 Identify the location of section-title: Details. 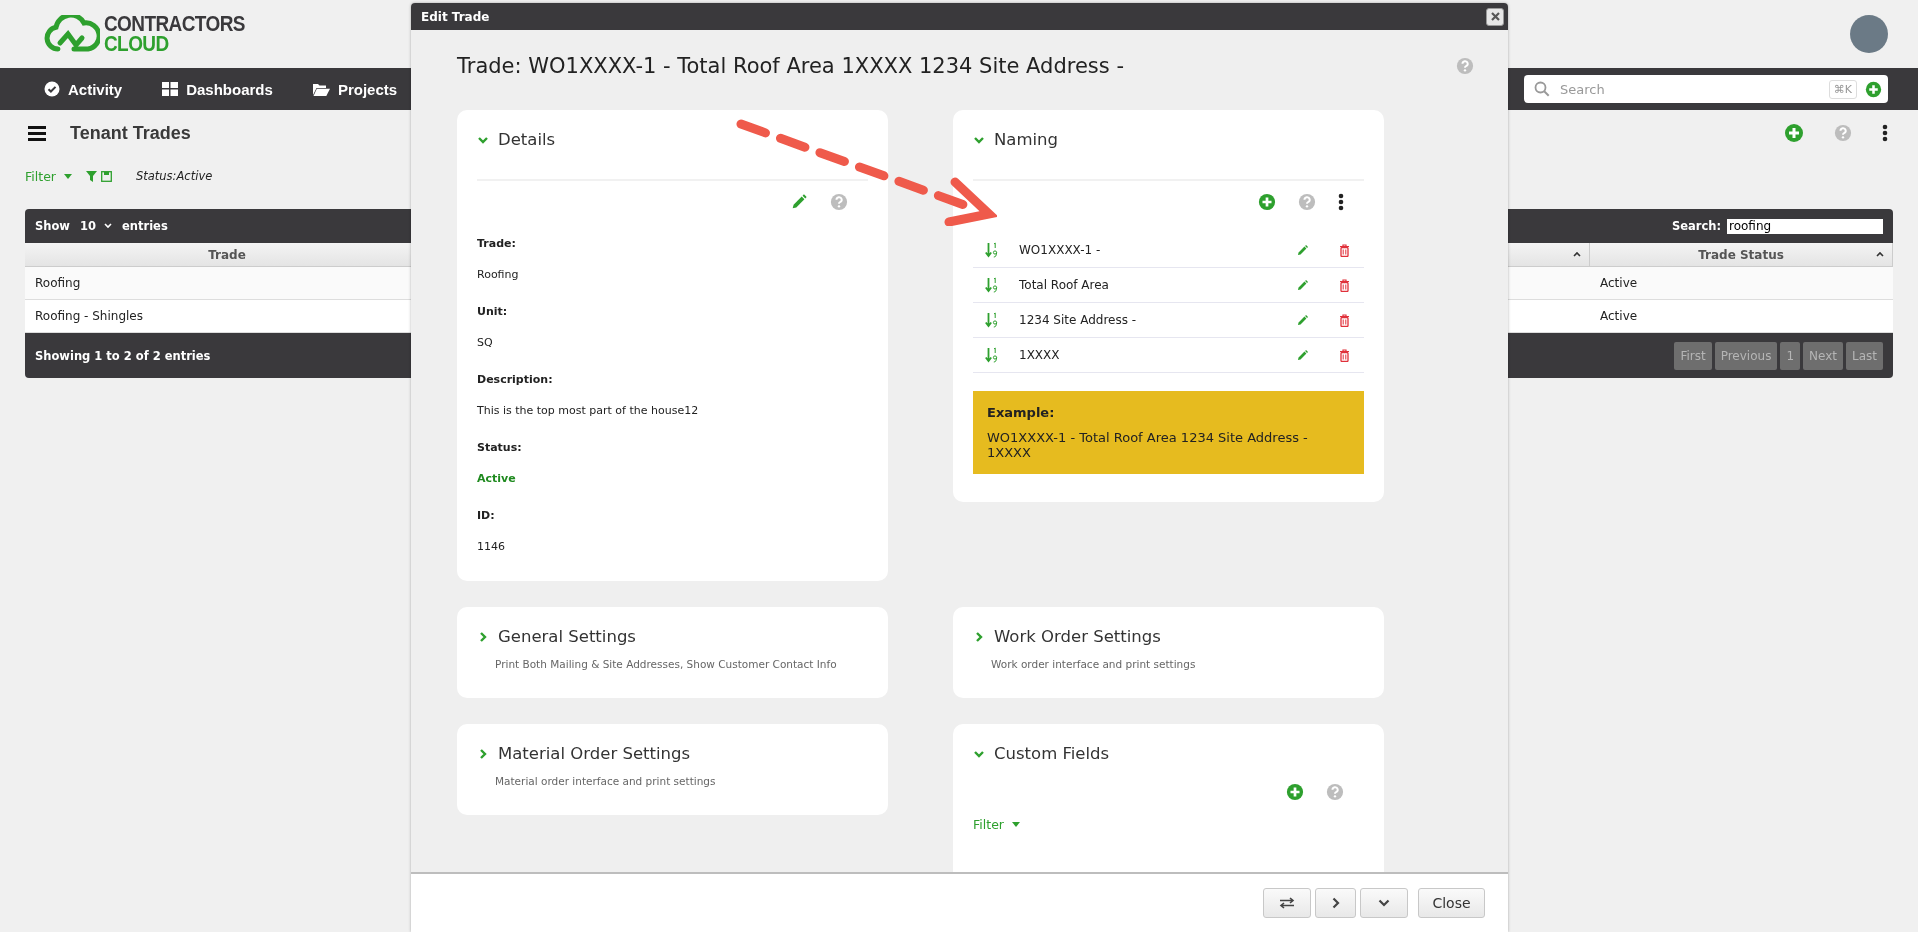
(527, 139).